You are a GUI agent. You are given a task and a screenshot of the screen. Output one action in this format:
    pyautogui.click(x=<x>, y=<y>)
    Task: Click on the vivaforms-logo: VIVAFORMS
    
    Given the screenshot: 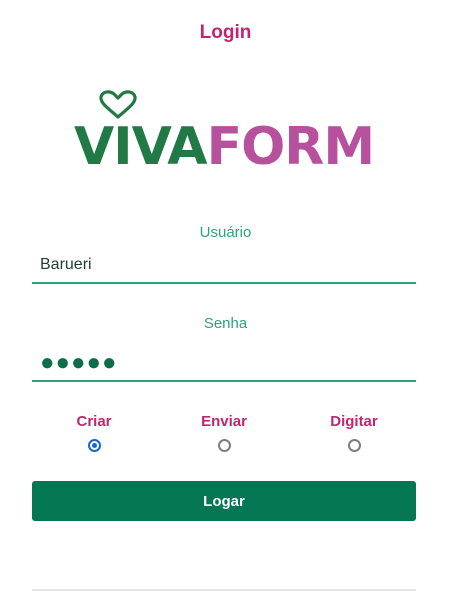 What is the action you would take?
    pyautogui.click(x=226, y=131)
    